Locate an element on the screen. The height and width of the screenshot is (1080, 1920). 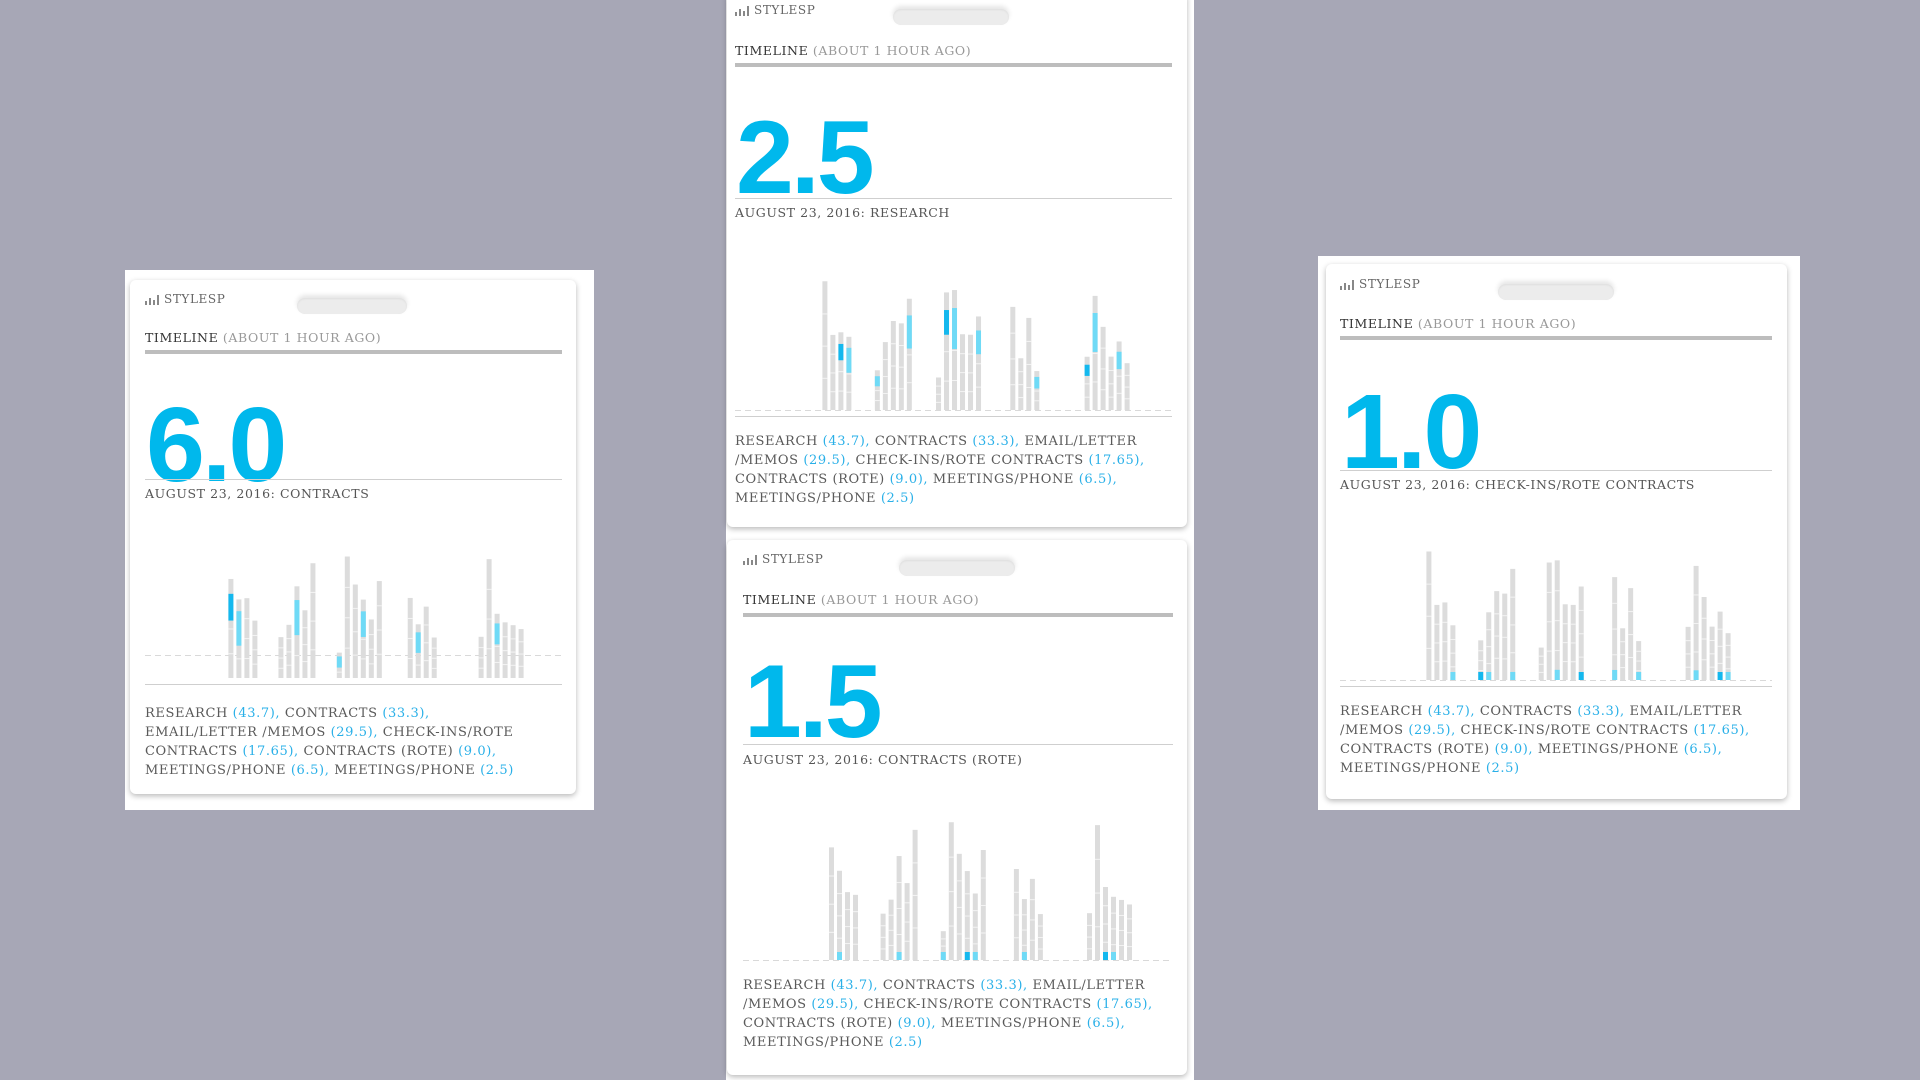
brand-label: STYLESP is located at coordinates (793, 559).